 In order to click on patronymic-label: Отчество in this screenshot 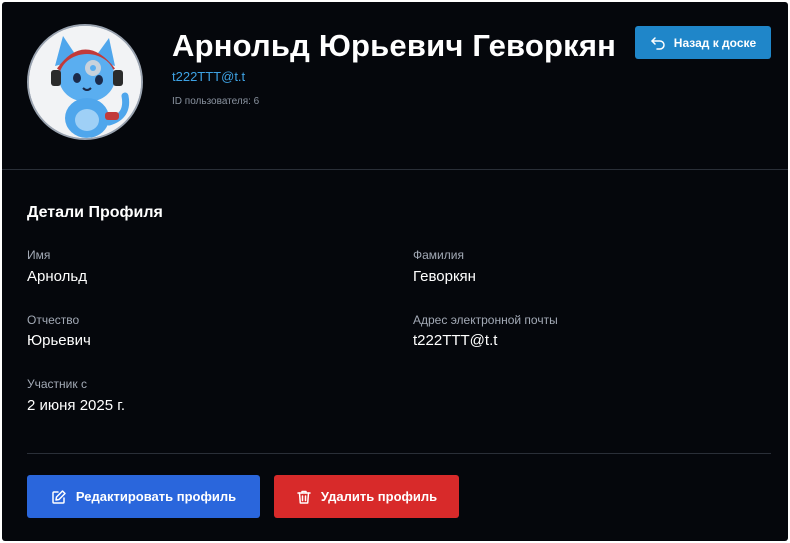, I will do `click(53, 320)`.